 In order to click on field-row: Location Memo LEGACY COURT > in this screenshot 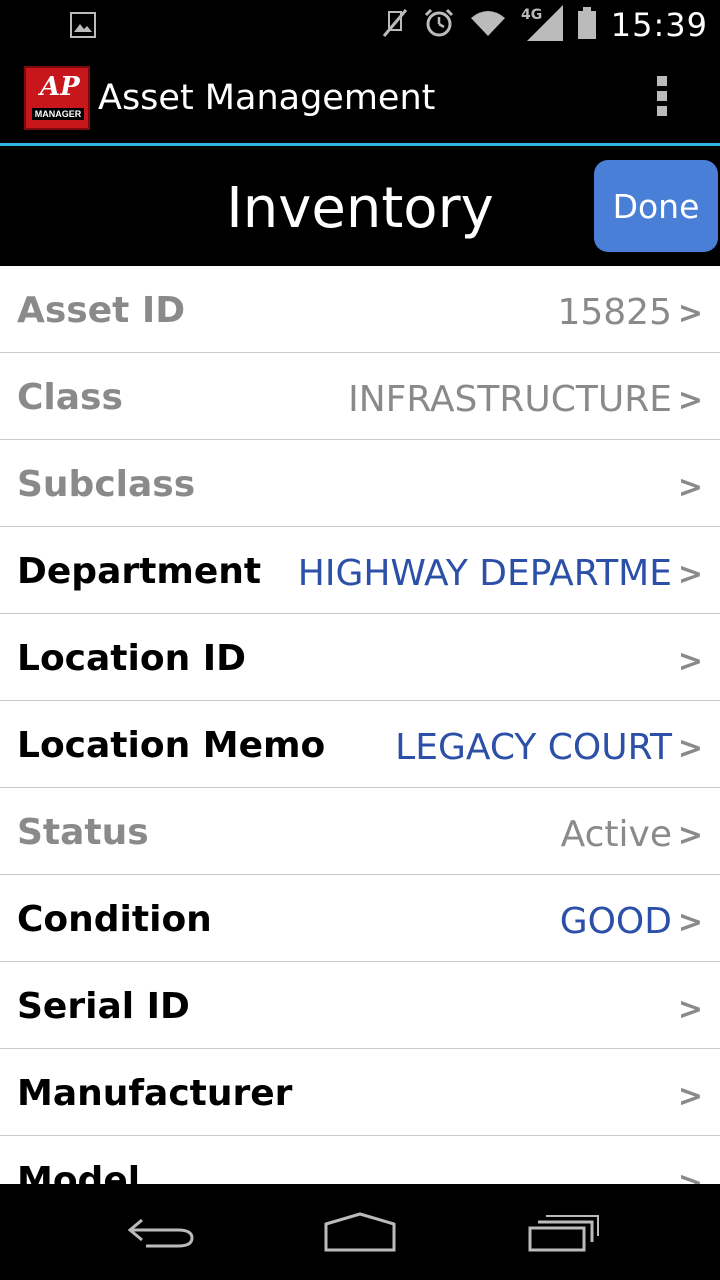, I will do `click(360, 744)`.